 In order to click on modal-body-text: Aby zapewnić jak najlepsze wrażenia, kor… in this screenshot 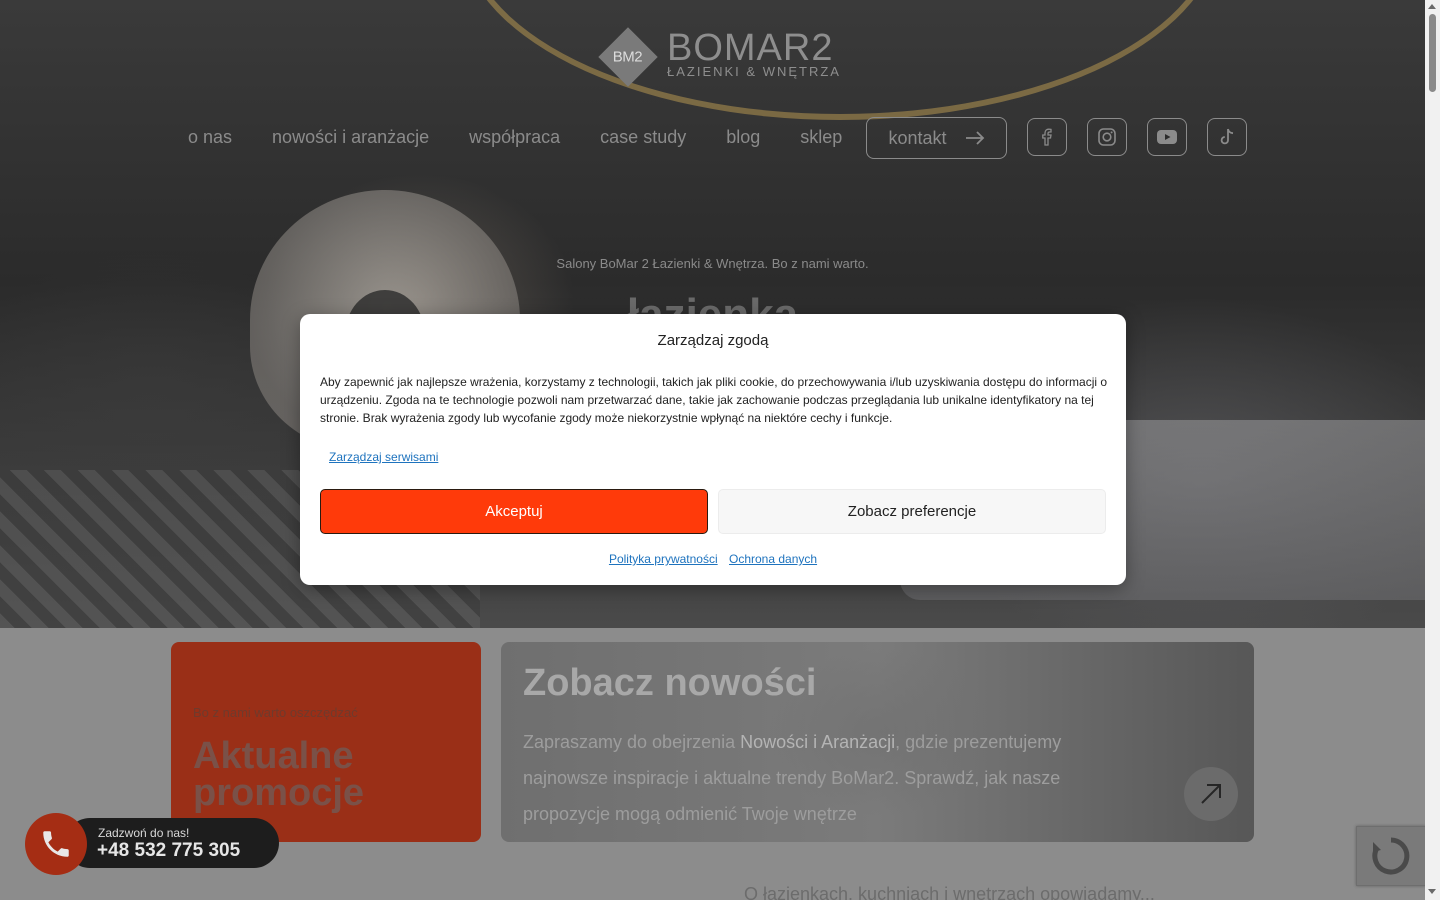, I will do `click(714, 400)`.